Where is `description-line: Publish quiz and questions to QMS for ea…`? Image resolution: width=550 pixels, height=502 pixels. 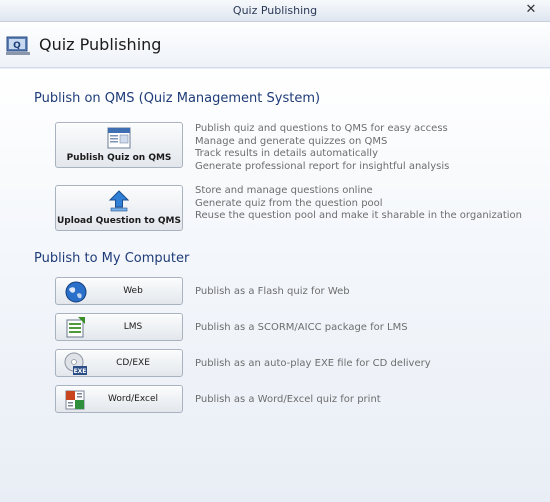 description-line: Publish quiz and questions to QMS for ea… is located at coordinates (321, 128).